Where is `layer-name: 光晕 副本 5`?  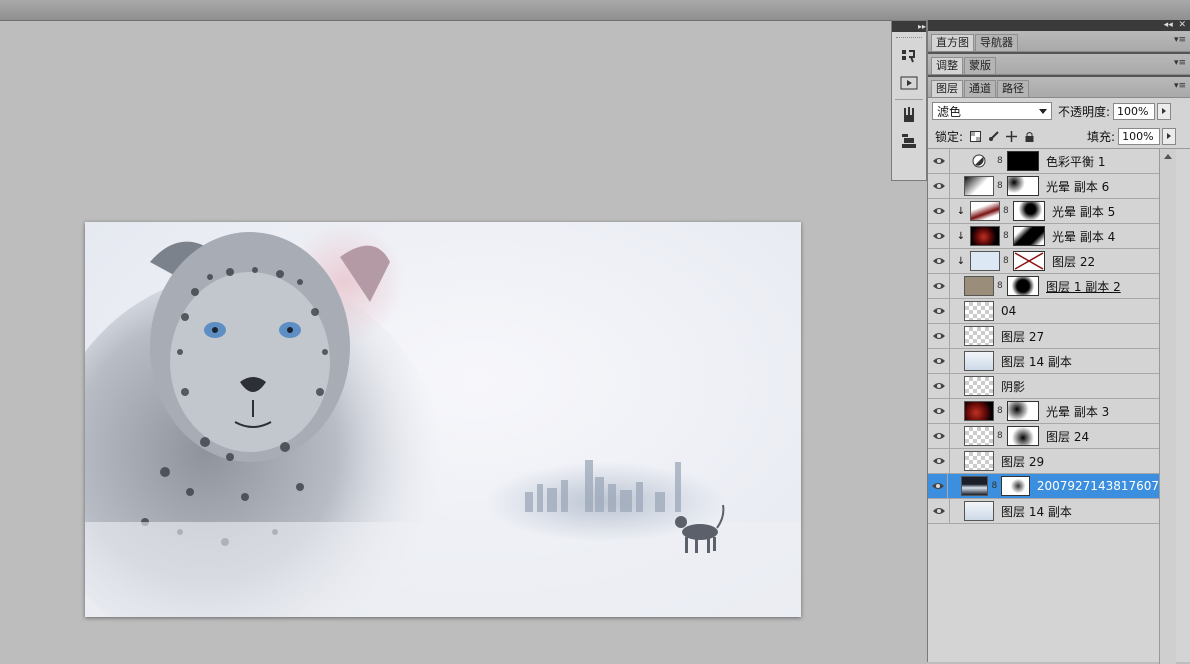
layer-name: 光晕 副本 5 is located at coordinates (1083, 211).